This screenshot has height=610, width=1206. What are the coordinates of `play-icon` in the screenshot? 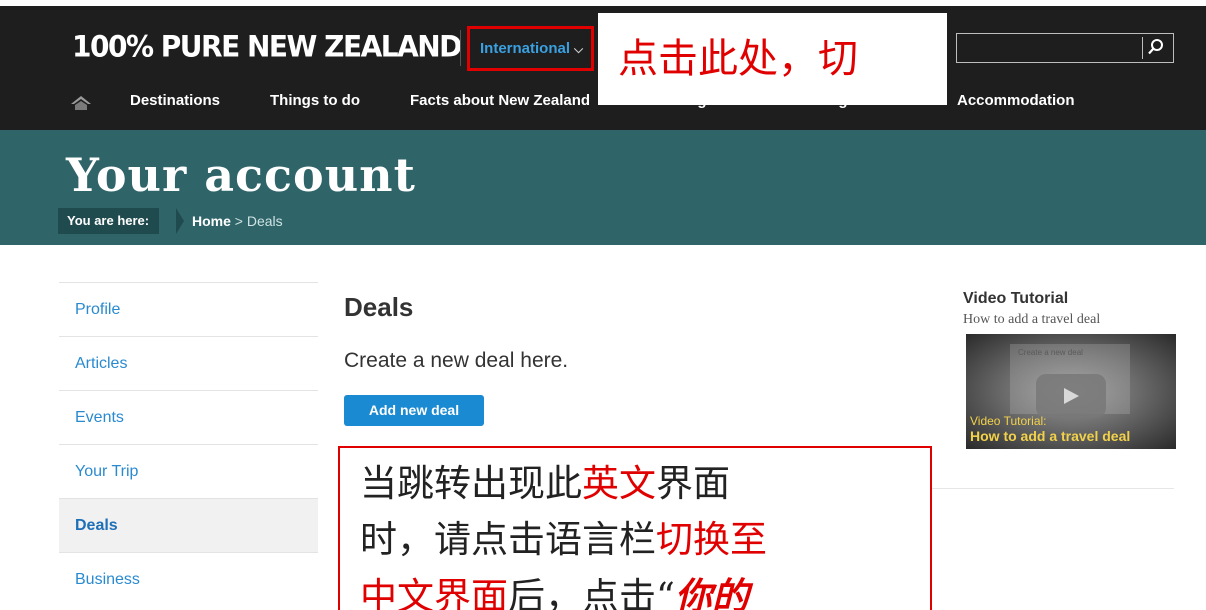 It's located at (1071, 396).